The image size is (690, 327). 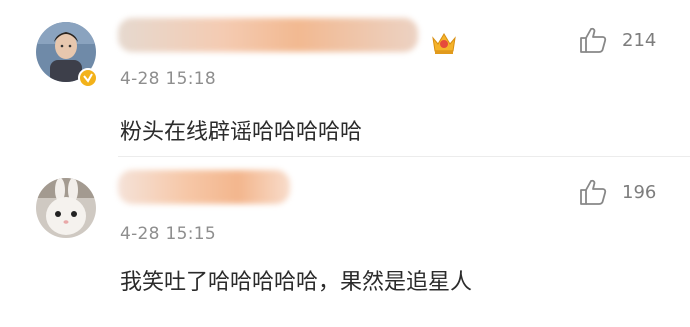 What do you see at coordinates (639, 192) in the screenshot?
I see `like-count: 196` at bounding box center [639, 192].